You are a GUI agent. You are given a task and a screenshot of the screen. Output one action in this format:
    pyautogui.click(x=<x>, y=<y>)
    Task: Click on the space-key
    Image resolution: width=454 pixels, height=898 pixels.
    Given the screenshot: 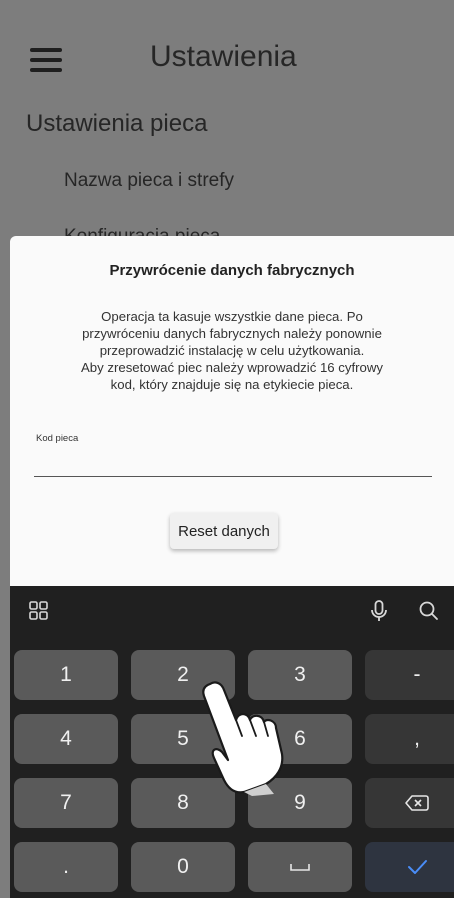 What is the action you would take?
    pyautogui.click(x=300, y=867)
    